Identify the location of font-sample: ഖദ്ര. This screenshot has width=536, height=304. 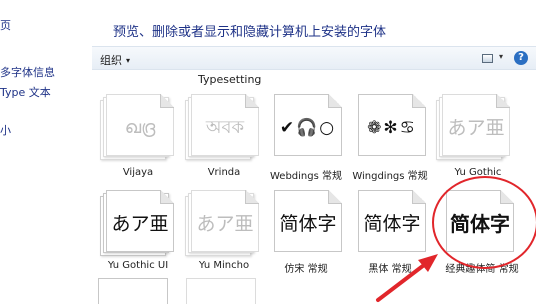
(140, 127).